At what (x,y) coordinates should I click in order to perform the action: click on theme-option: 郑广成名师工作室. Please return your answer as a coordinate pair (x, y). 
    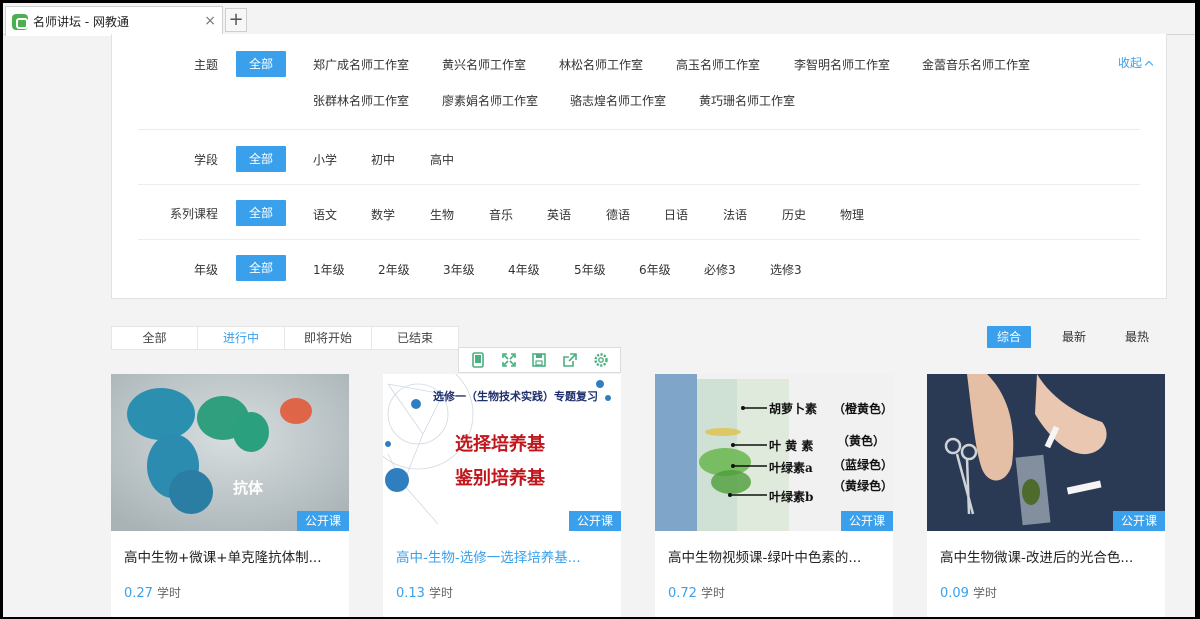
    Looking at the image, I should click on (361, 64).